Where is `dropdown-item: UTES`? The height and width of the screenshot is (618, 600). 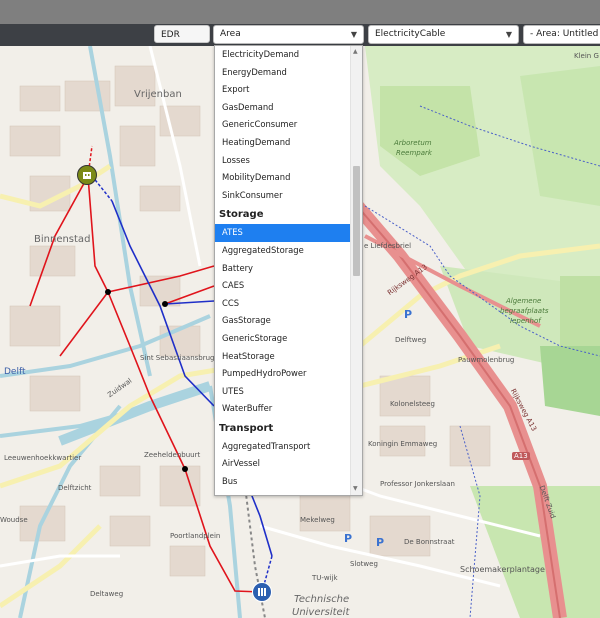 dropdown-item: UTES is located at coordinates (283, 392).